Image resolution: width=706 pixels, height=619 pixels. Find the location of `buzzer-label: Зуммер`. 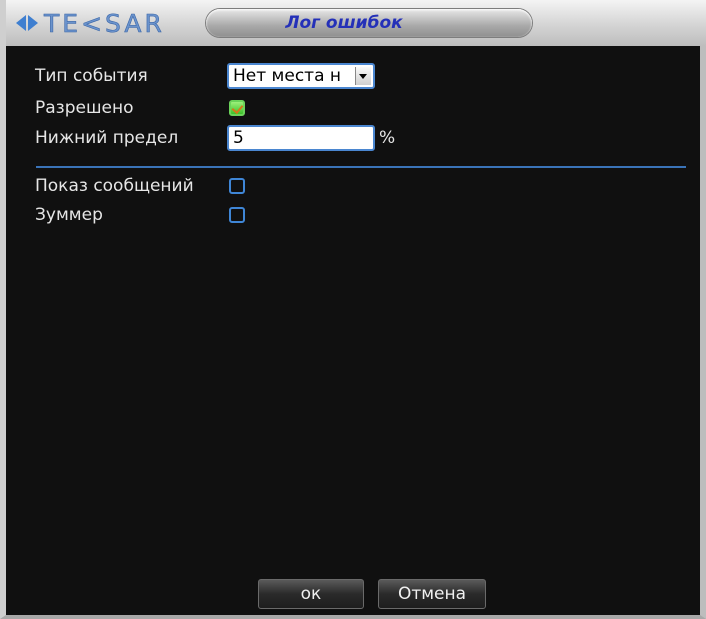

buzzer-label: Зуммер is located at coordinates (69, 215).